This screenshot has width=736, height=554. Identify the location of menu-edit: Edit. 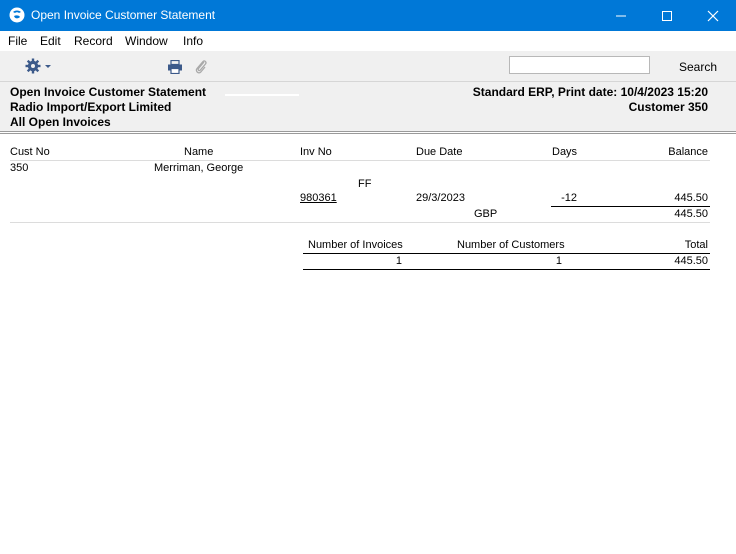
(50, 41).